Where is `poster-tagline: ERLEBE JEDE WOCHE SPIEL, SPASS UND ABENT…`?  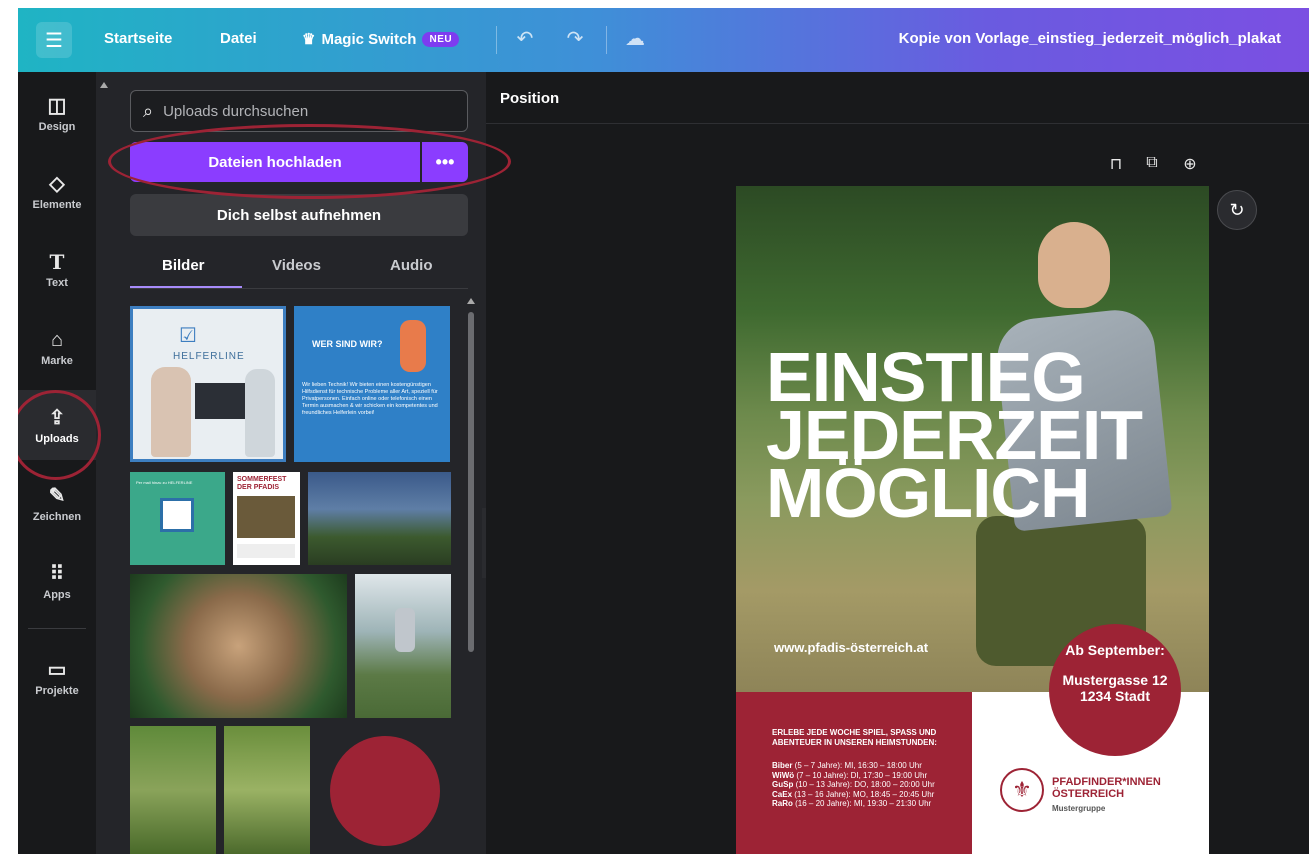 poster-tagline: ERLEBE JEDE WOCHE SPIEL, SPASS UND ABENT… is located at coordinates (867, 738).